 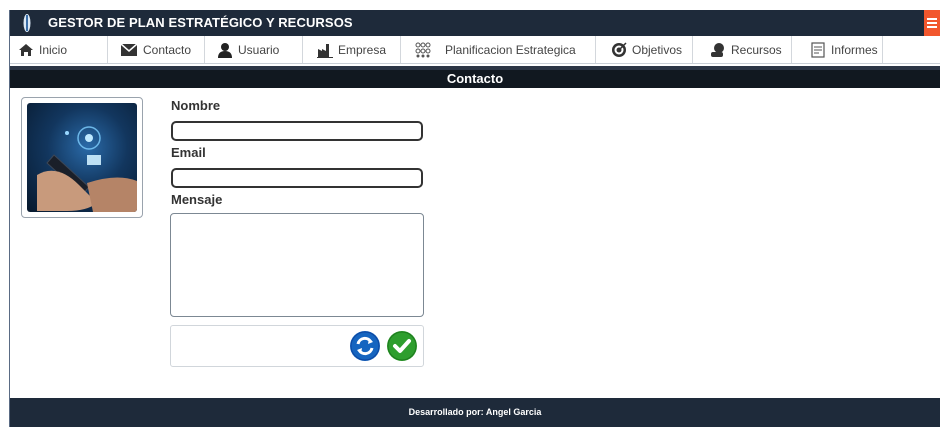 What do you see at coordinates (53, 49) in the screenshot?
I see `nav-label: Inicio` at bounding box center [53, 49].